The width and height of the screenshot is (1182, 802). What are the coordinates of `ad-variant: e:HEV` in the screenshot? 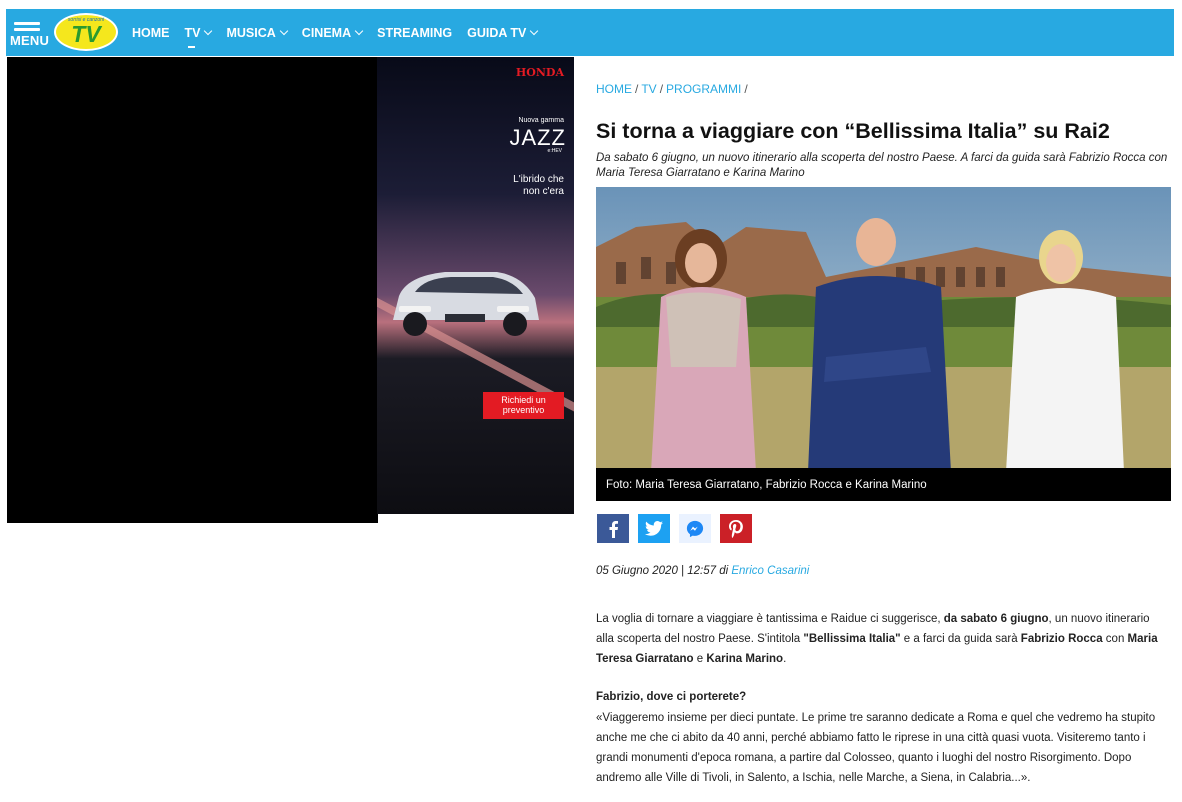 It's located at (554, 151).